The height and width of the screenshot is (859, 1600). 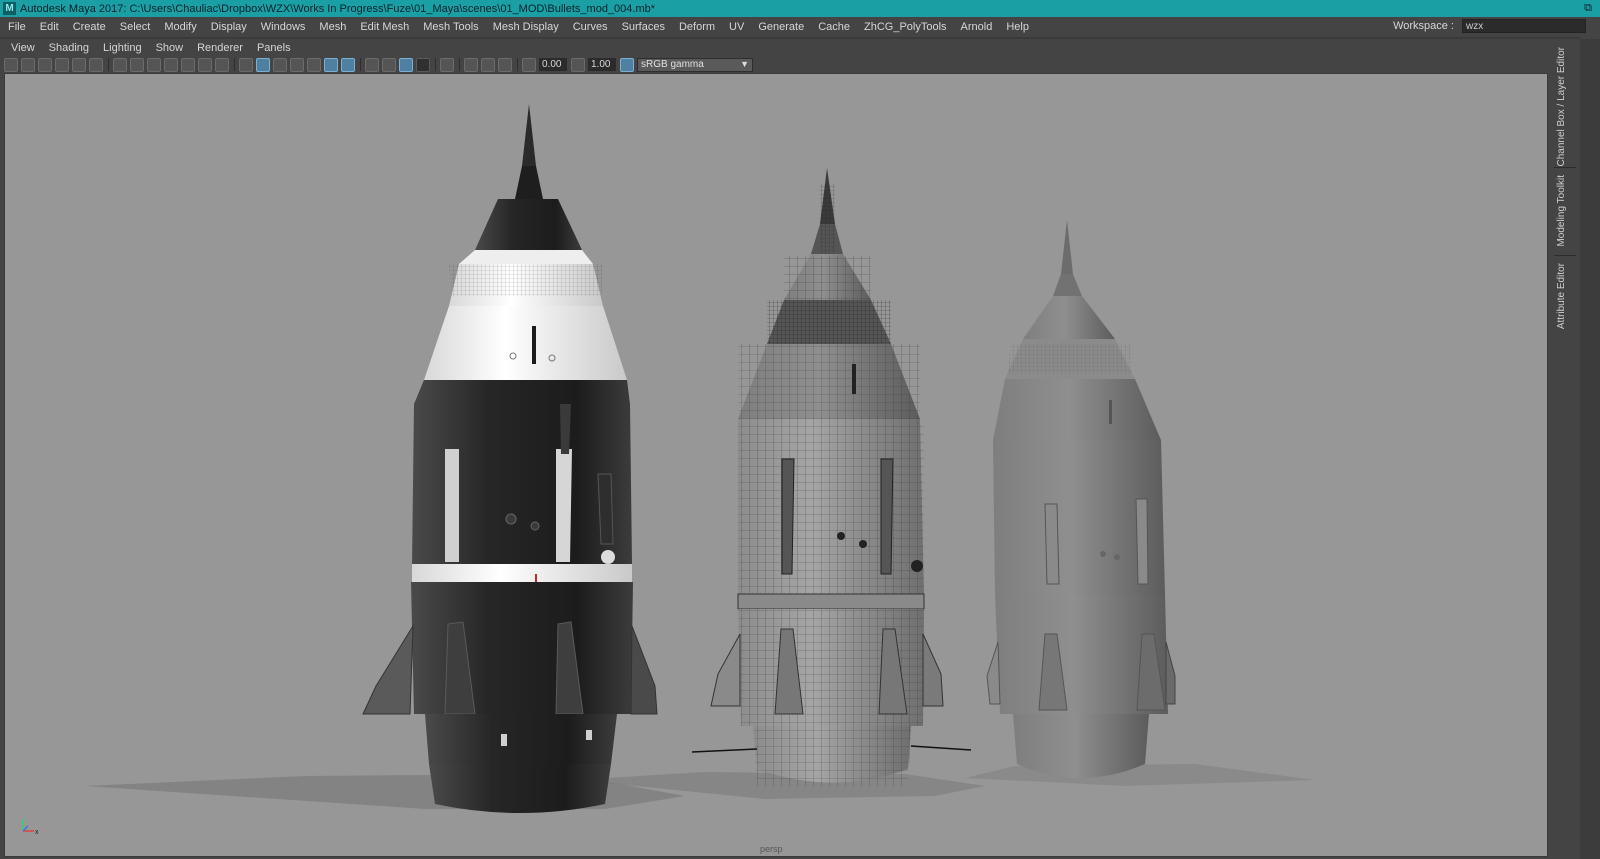 I want to click on menu-mesh-tools: Mesh Tools, so click(x=450, y=27).